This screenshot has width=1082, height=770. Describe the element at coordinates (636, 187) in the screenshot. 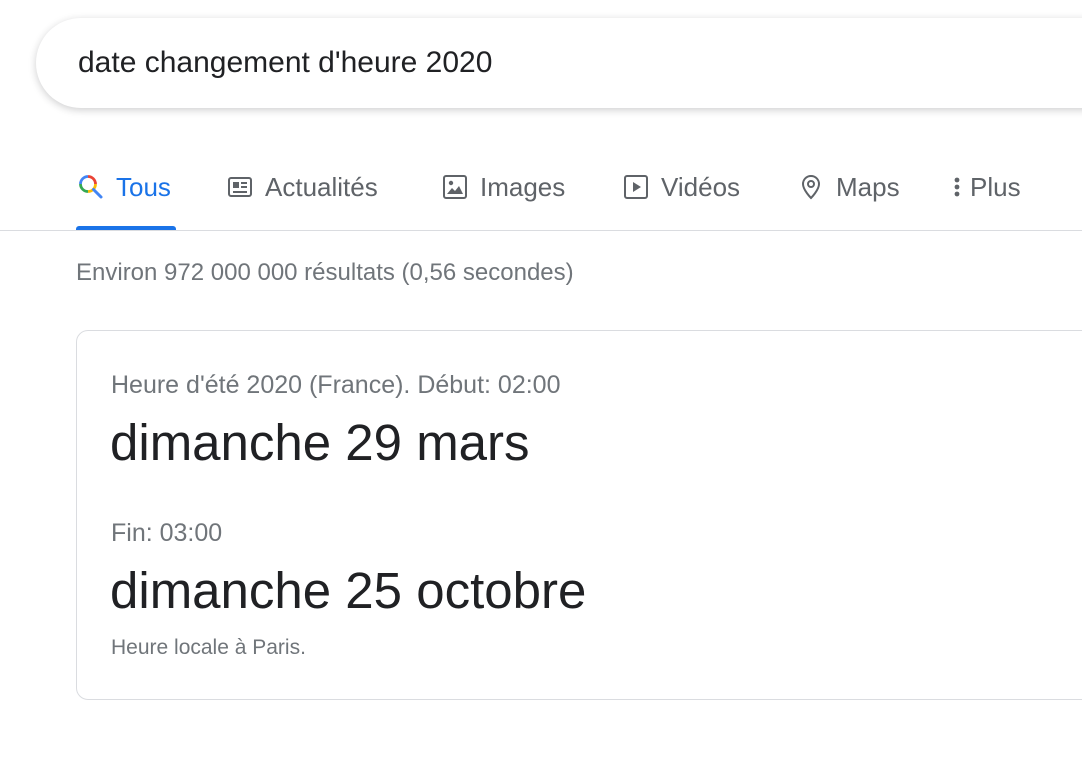

I see `video-play-icon` at that location.